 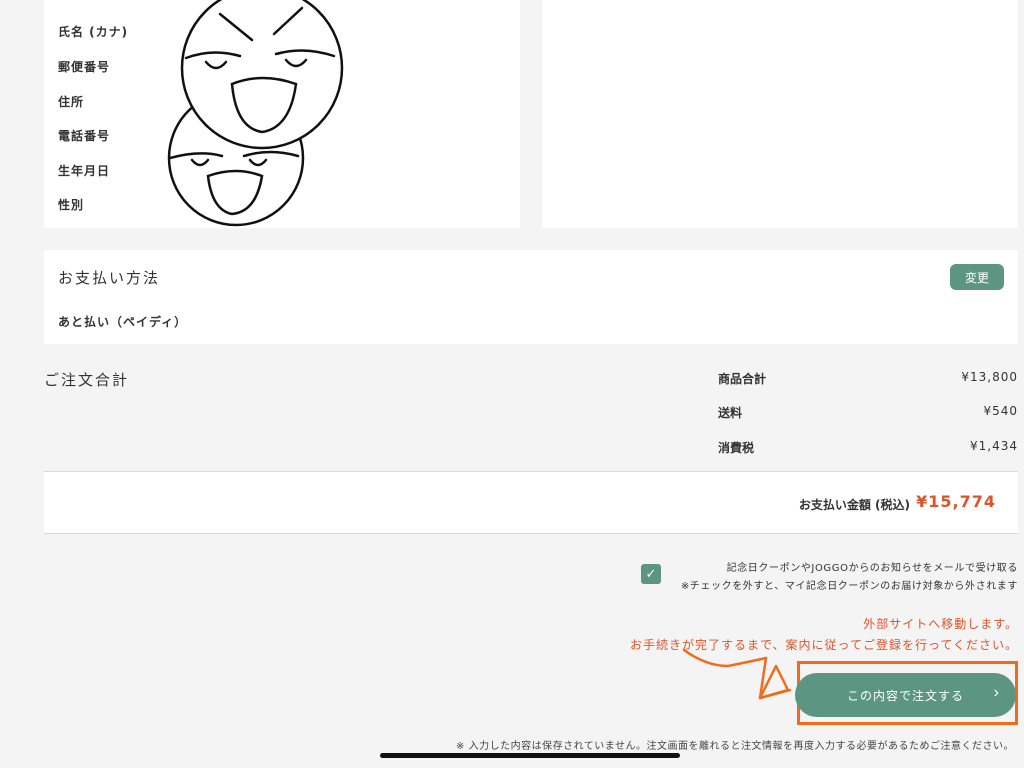 What do you see at coordinates (87, 380) in the screenshot?
I see `order-summary-title: ご注文合計` at bounding box center [87, 380].